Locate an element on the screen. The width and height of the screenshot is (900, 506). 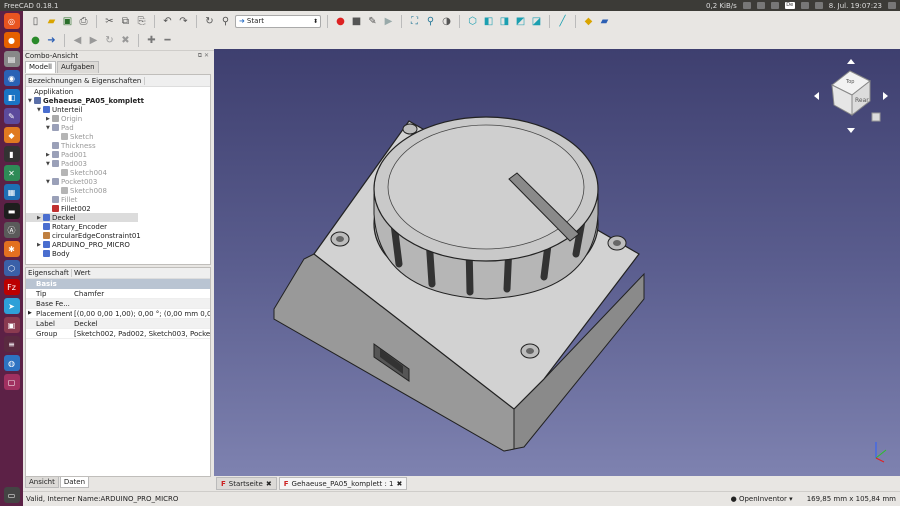
nav-cube-graphic: Top Rear is located at coordinates (851, 96).